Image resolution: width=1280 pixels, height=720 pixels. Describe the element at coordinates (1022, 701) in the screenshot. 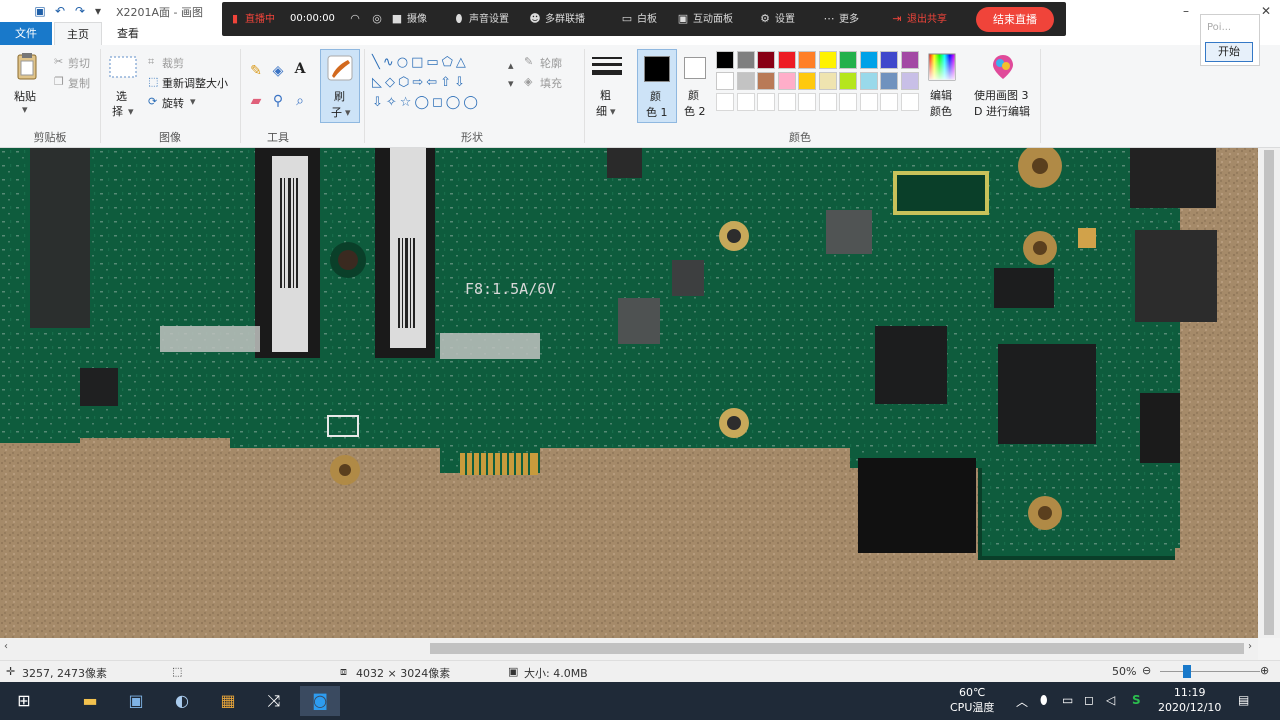

I see `tray-overflow-icon: ︿` at that location.